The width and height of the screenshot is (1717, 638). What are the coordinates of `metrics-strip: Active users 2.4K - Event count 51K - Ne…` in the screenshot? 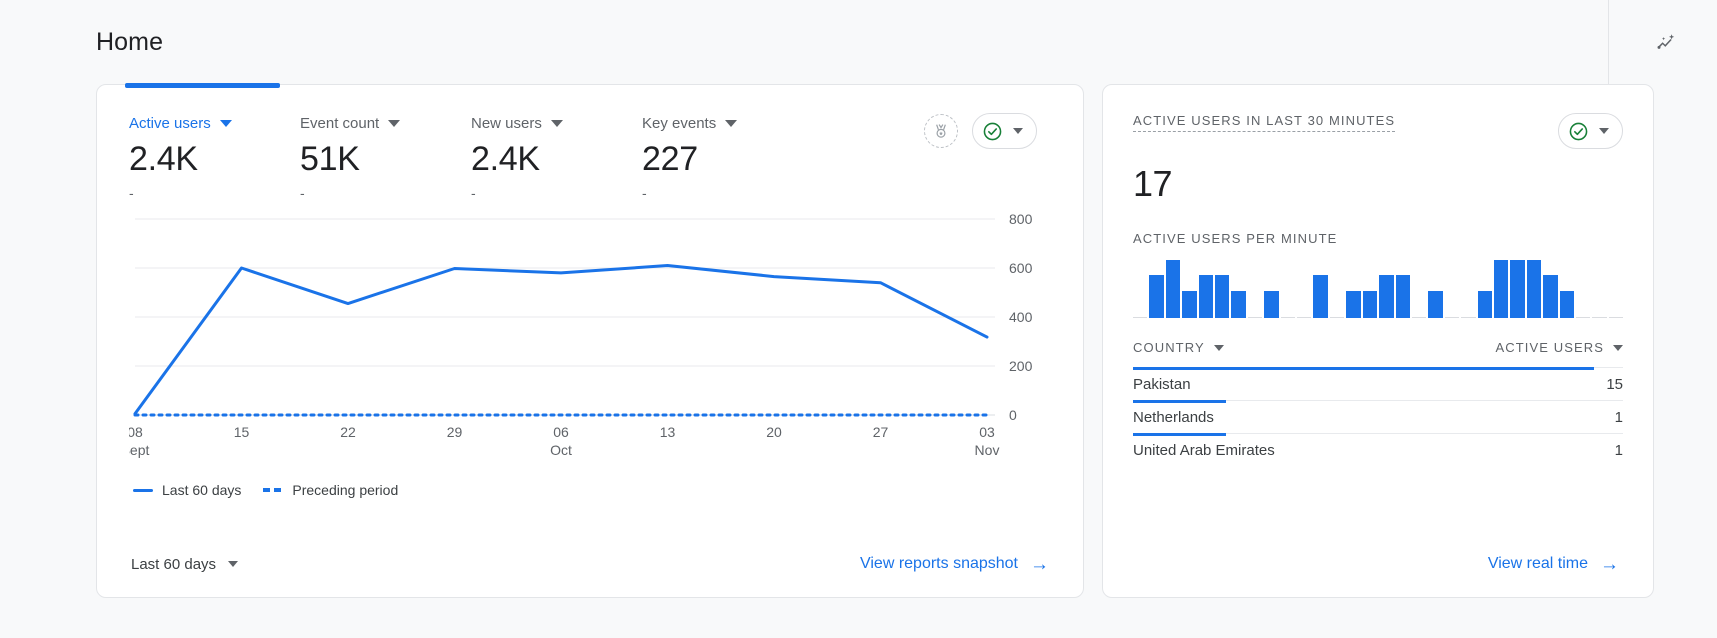 It's located at (590, 143).